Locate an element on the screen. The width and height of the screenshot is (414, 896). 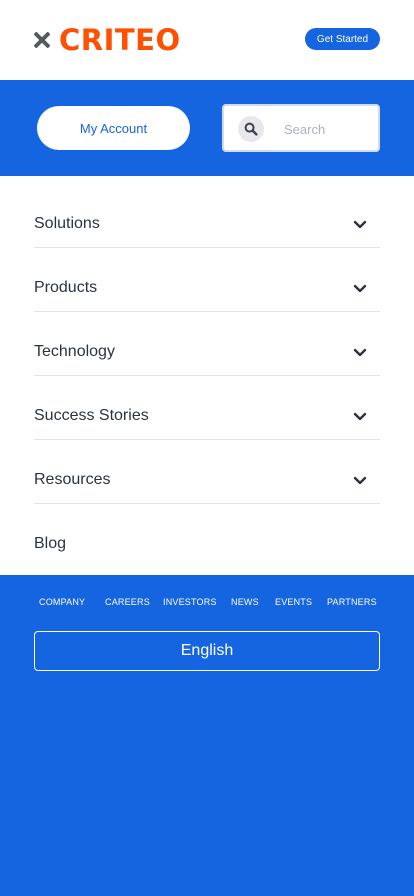
footer-link-events: EVENTS is located at coordinates (293, 602).